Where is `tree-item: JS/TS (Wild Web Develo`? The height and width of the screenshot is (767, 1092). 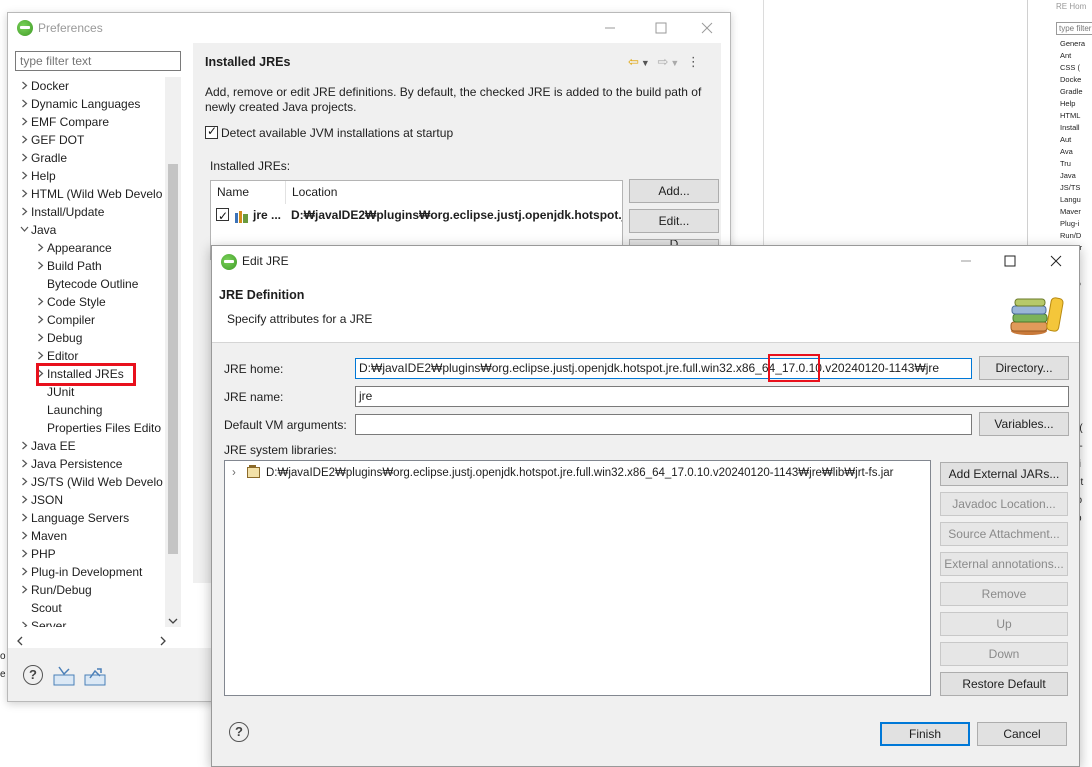
tree-item: JS/TS (Wild Web Develo is located at coordinates (89, 482).